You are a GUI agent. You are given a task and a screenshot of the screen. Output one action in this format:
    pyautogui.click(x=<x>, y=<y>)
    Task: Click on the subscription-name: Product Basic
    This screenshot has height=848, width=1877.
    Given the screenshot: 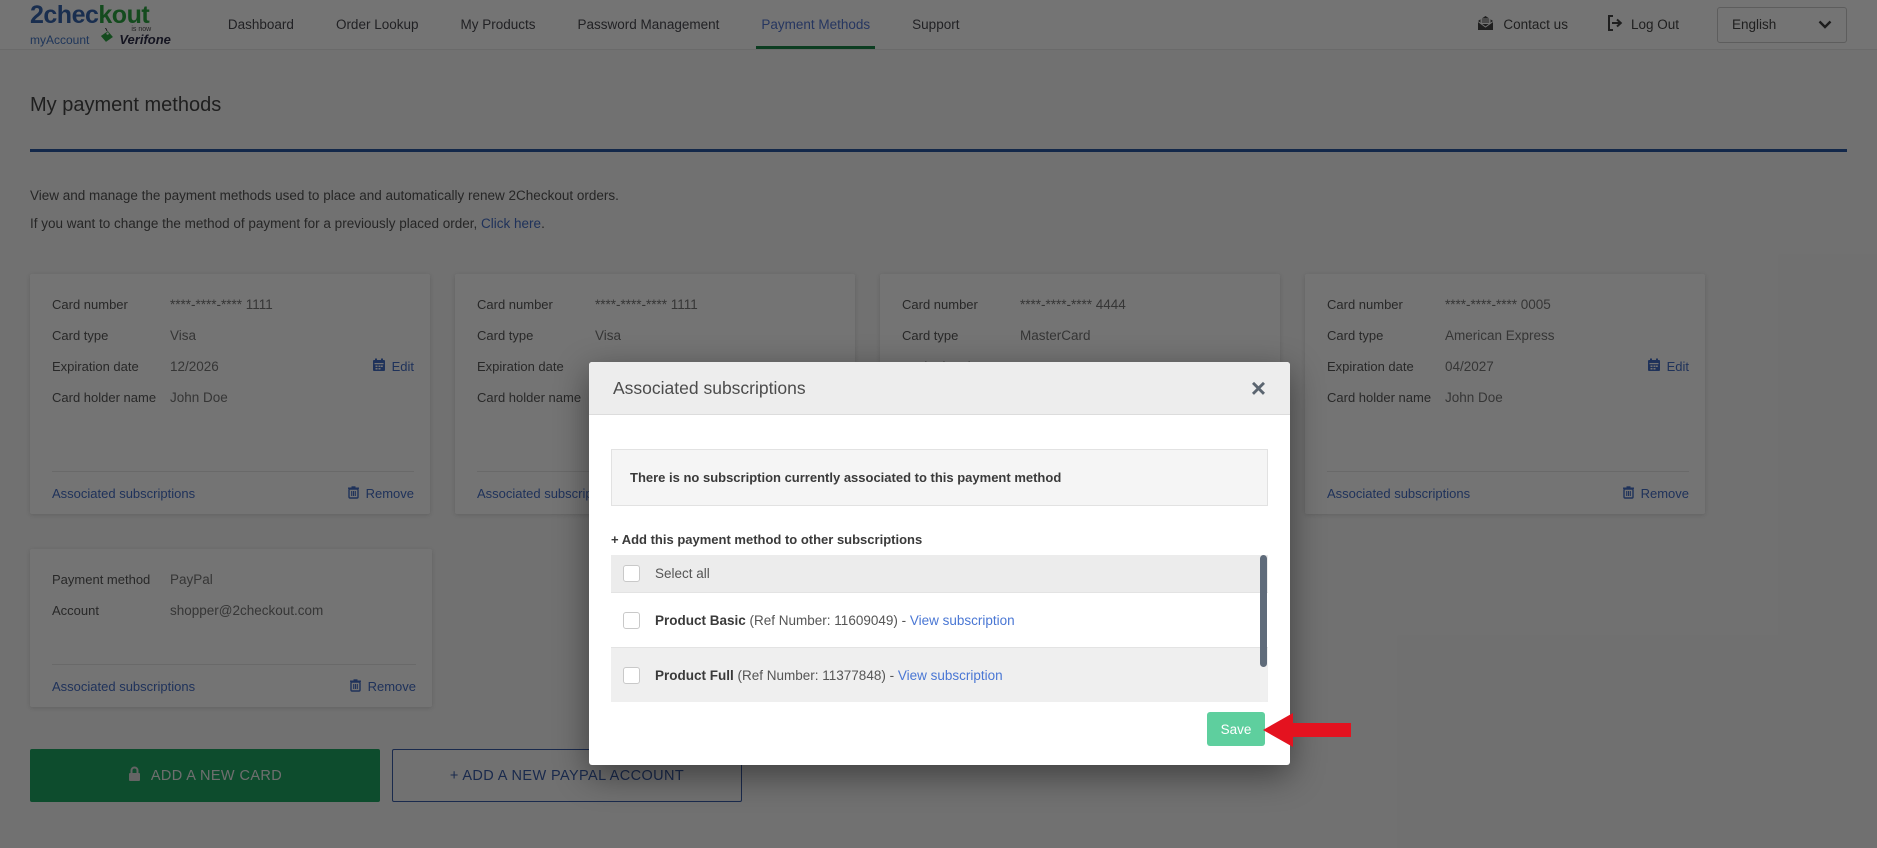 What is the action you would take?
    pyautogui.click(x=700, y=620)
    